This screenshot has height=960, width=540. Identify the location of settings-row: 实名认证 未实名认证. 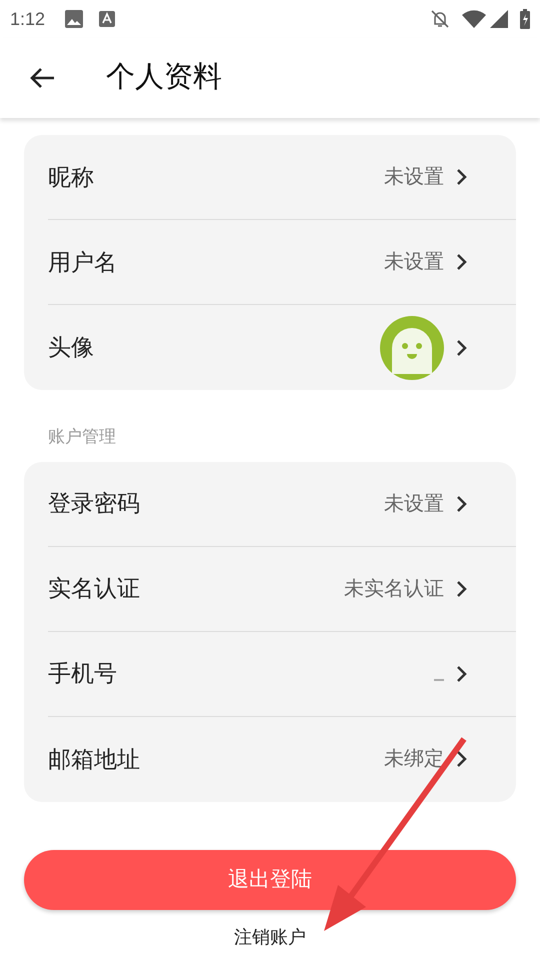
(282, 589).